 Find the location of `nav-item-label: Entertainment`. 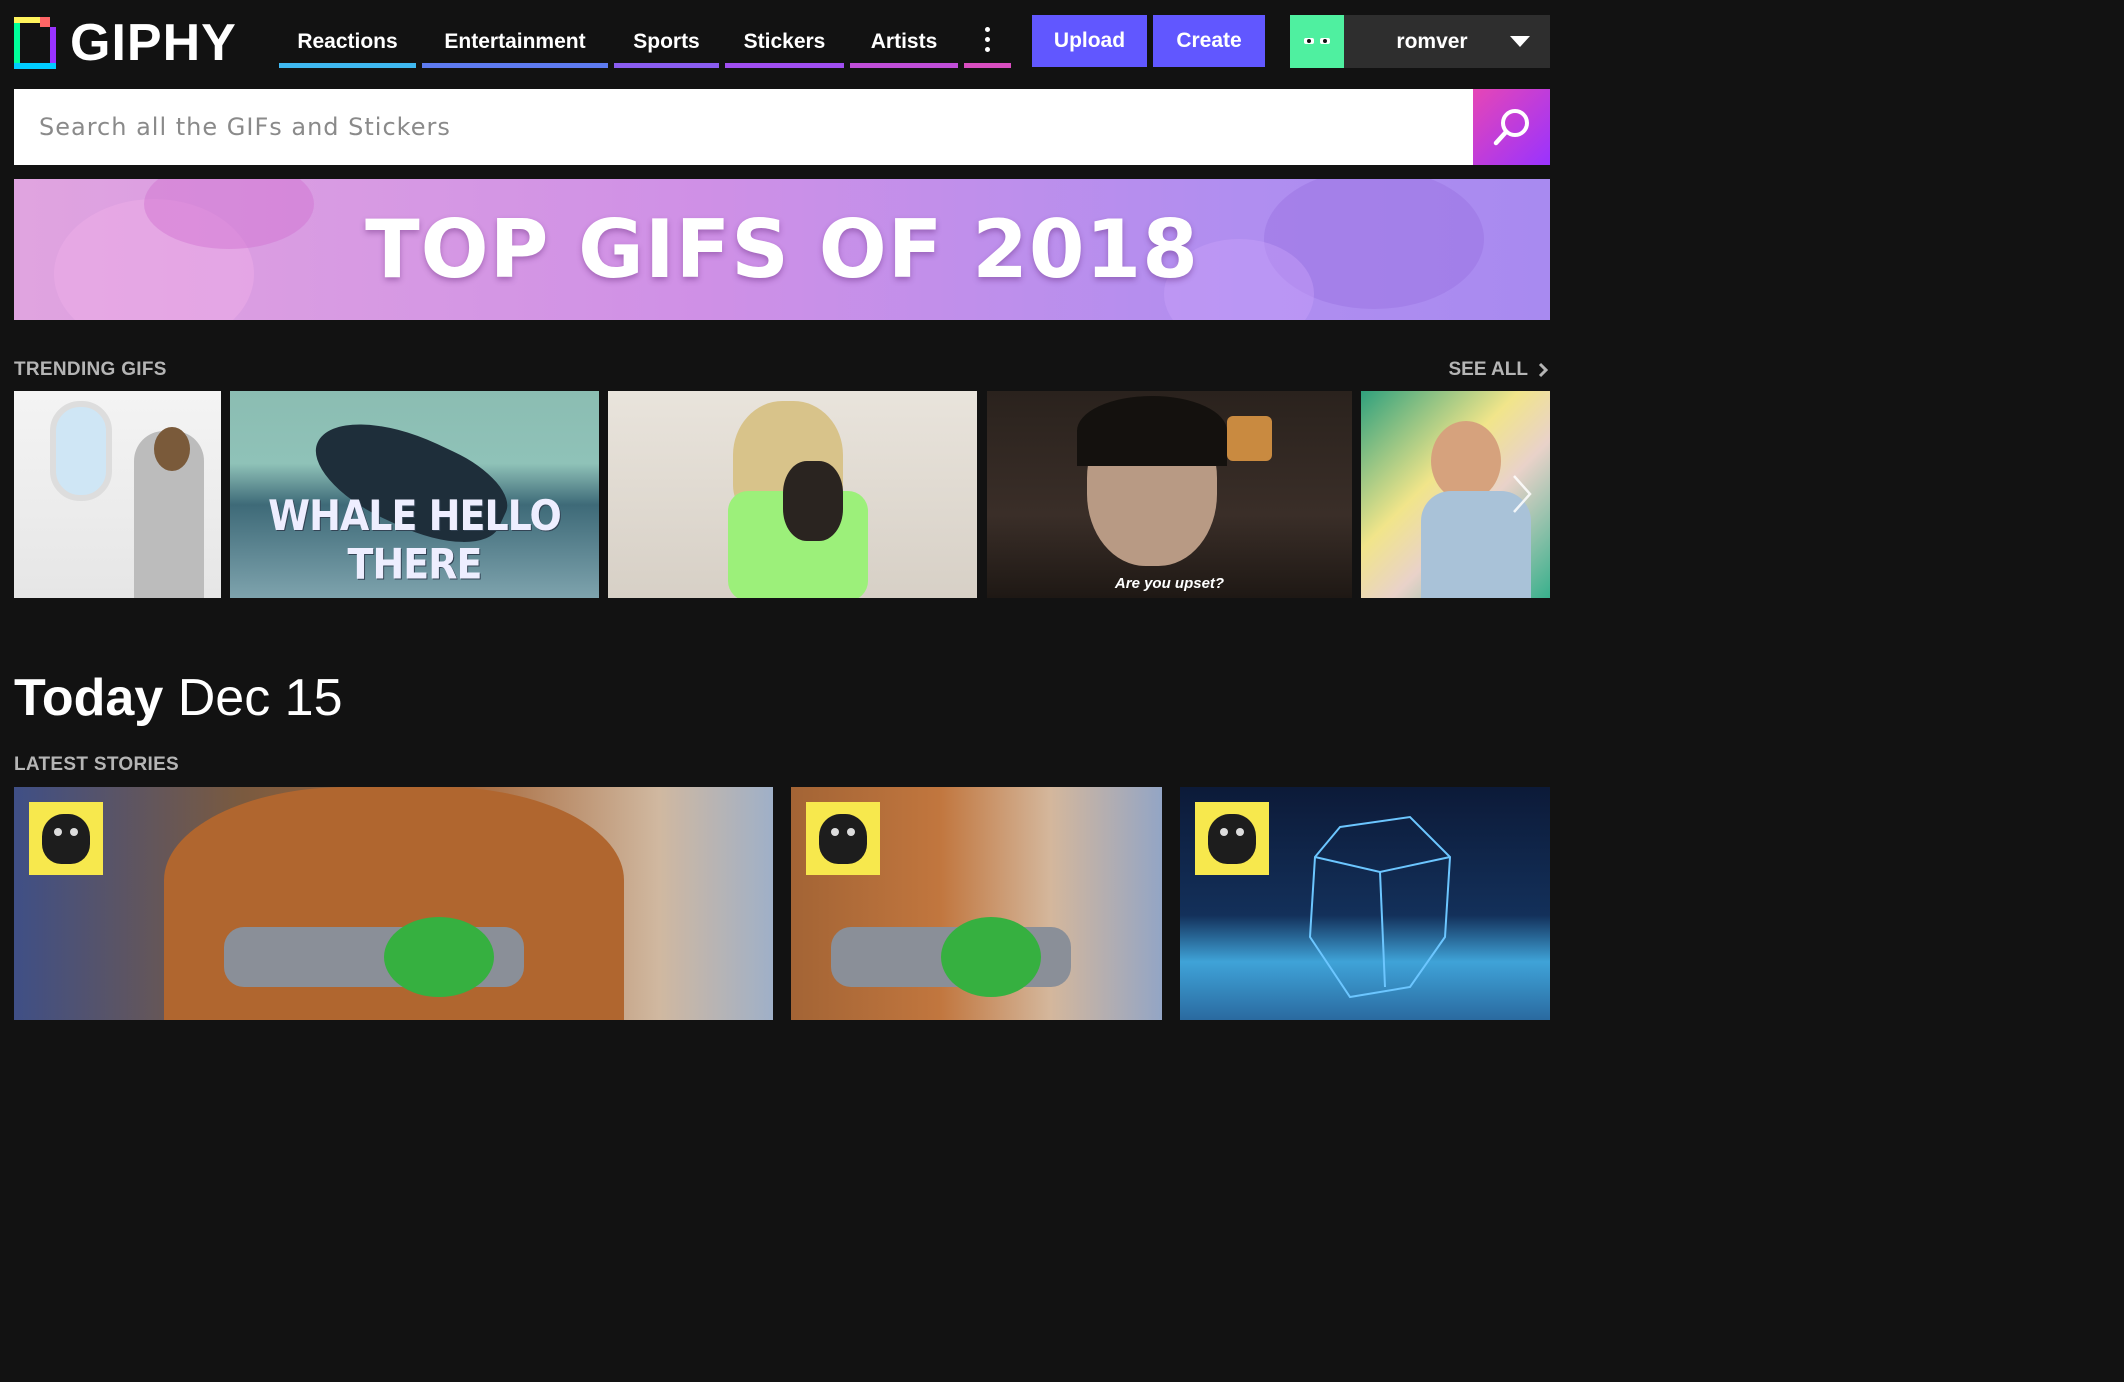

nav-item-label: Entertainment is located at coordinates (515, 41).